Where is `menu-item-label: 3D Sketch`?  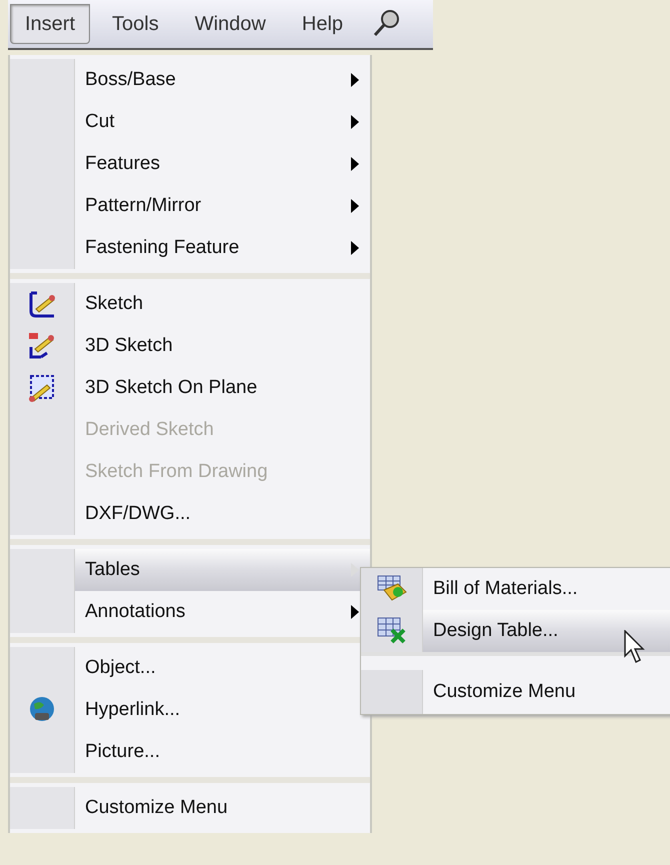 menu-item-label: 3D Sketch is located at coordinates (129, 346).